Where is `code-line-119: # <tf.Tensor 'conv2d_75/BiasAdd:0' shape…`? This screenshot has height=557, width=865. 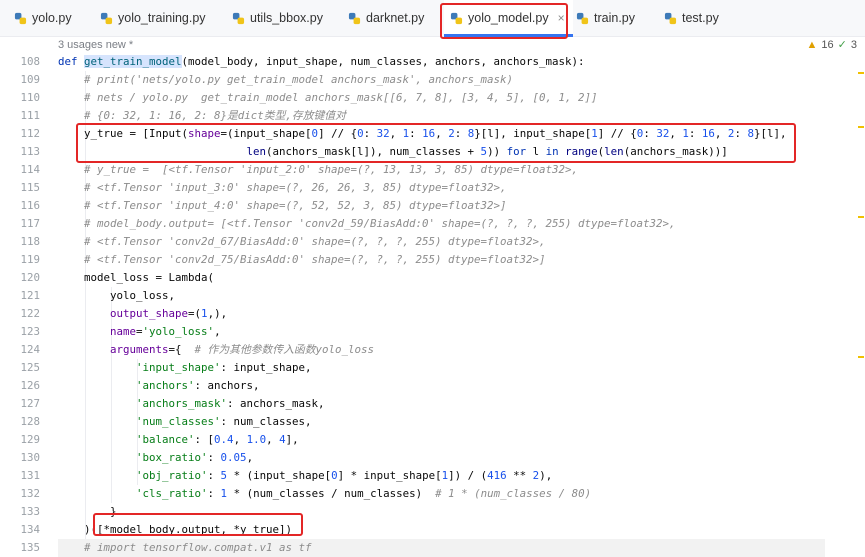
code-line-119: # <tf.Tensor 'conv2d_75/BiasAdd:0' shape… is located at coordinates (302, 260).